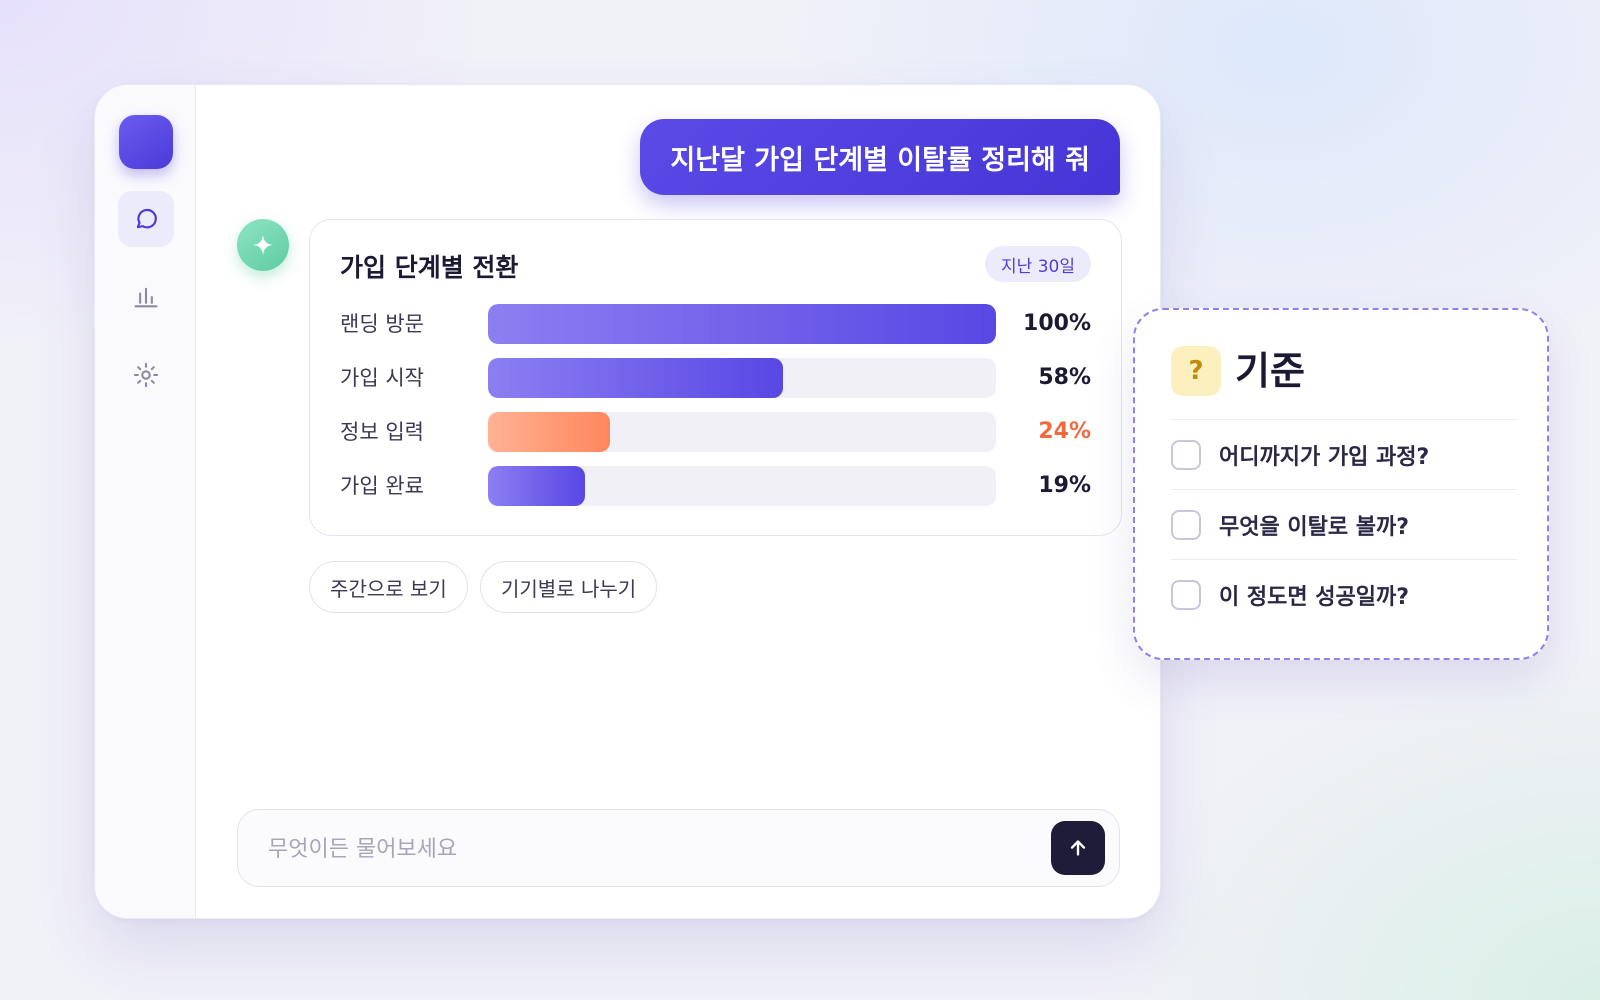 This screenshot has height=1000, width=1600. Describe the element at coordinates (382, 378) in the screenshot. I see `bar-label: 가입 시작` at that location.